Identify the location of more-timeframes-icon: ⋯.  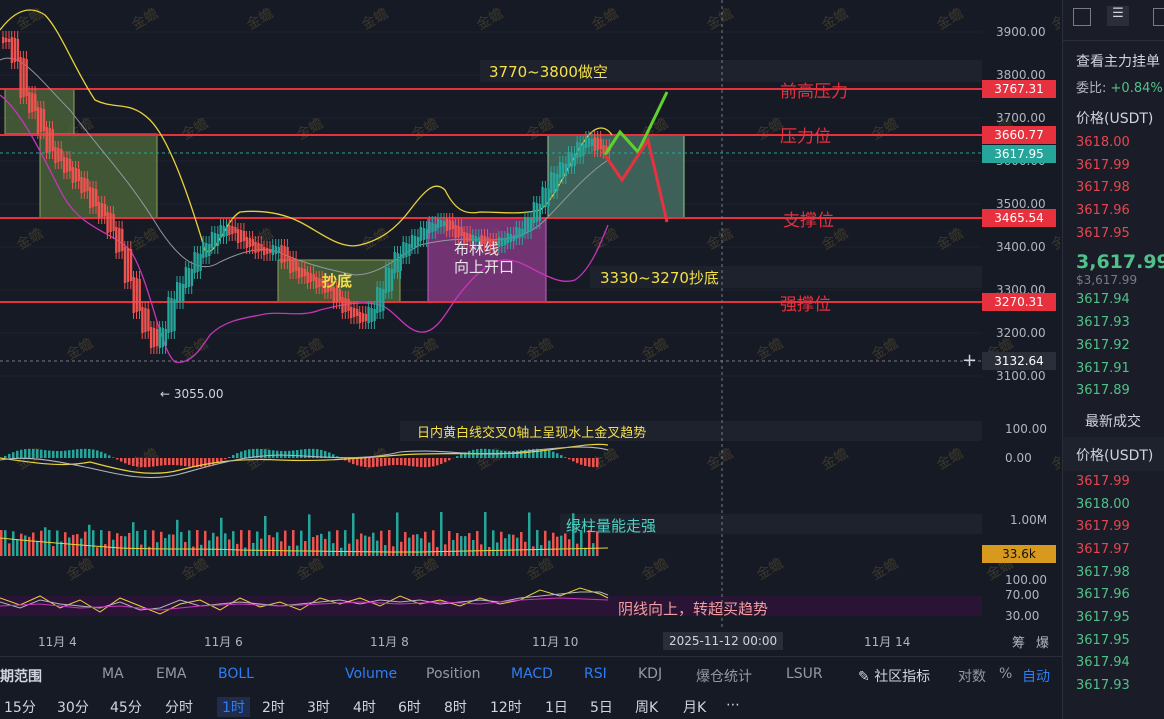
(733, 705).